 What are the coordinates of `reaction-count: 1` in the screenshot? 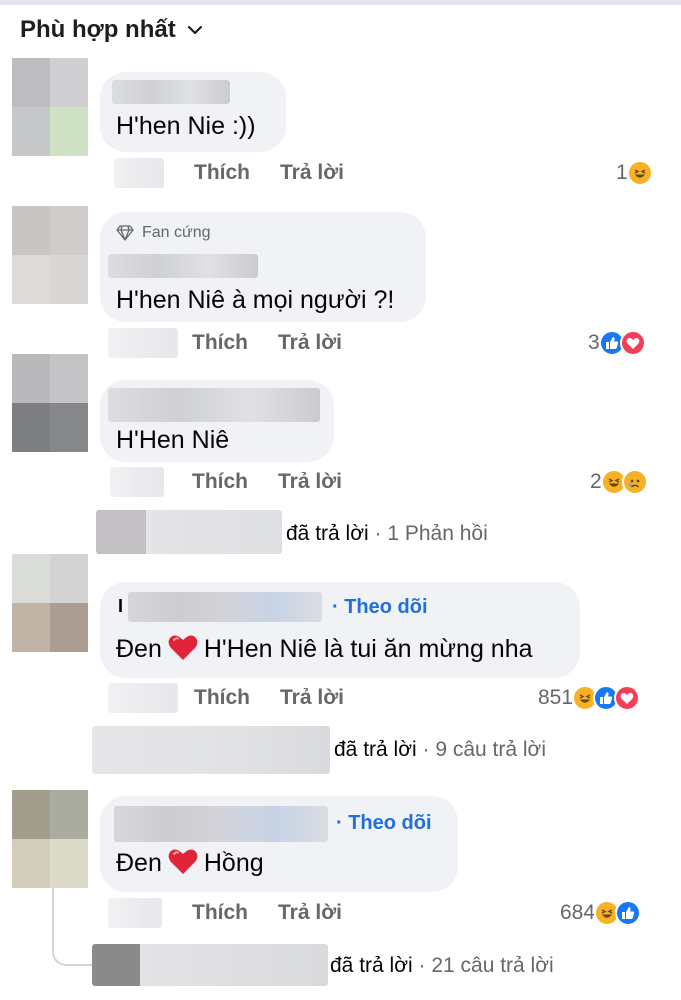 It's located at (622, 172).